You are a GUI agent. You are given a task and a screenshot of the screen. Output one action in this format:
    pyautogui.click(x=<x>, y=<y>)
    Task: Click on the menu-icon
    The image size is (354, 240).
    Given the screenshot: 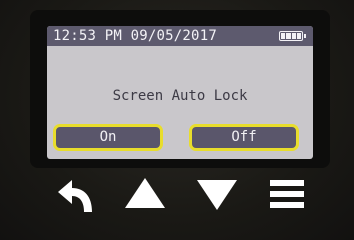 What is the action you would take?
    pyautogui.click(x=287, y=194)
    